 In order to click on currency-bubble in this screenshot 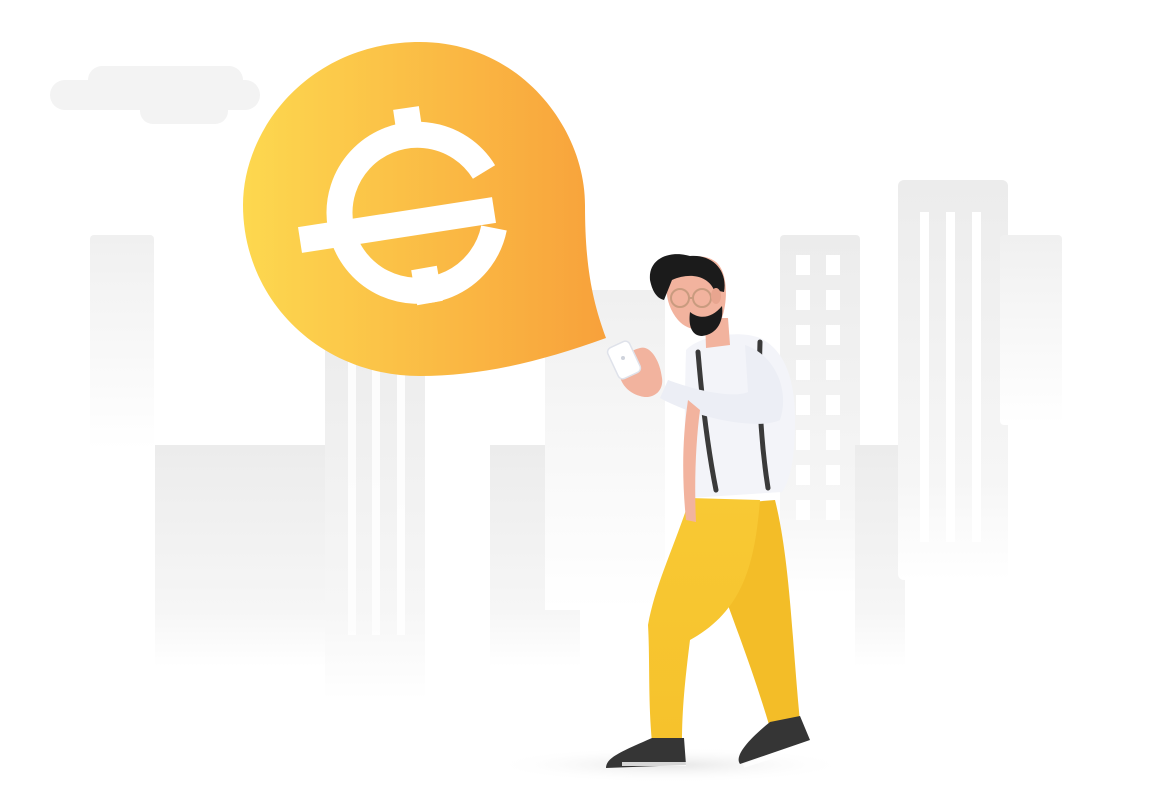, I will do `click(424, 209)`.